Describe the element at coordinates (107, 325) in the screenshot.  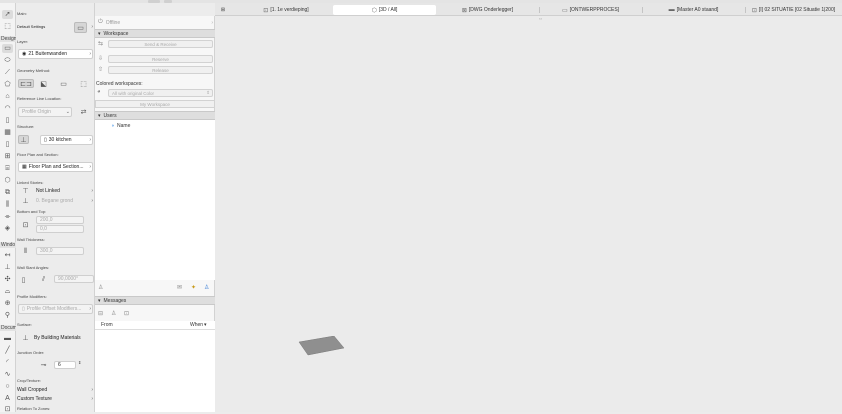
I see `from-column-header: From` at that location.